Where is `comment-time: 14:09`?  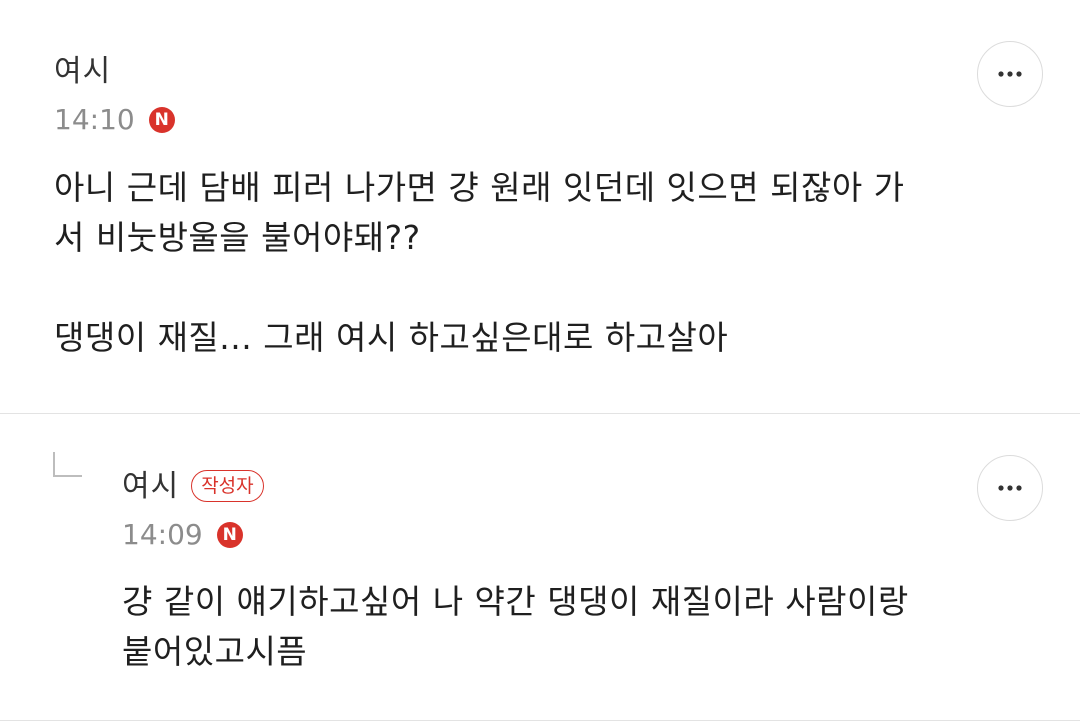 comment-time: 14:09 is located at coordinates (162, 534).